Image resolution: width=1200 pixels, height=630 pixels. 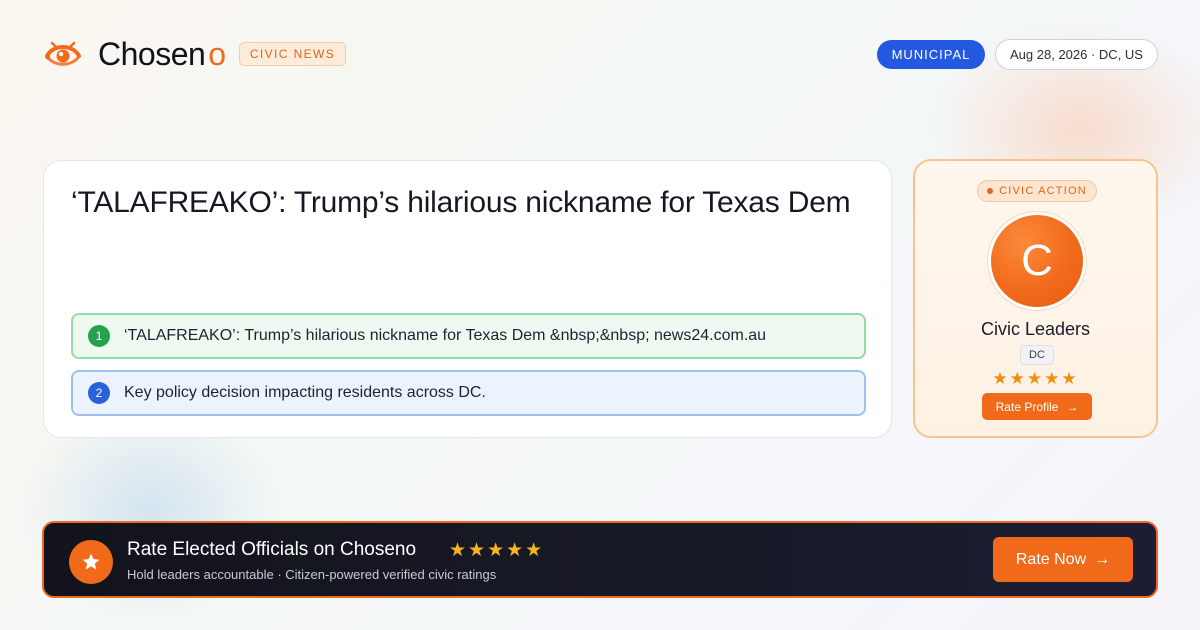 I want to click on civic-news-tag: CIVIC NEWS, so click(x=292, y=54).